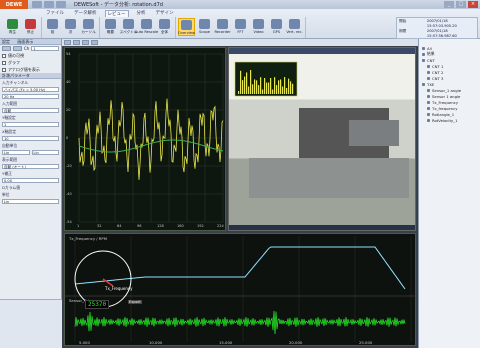 The width and height of the screenshot is (480, 348). What do you see at coordinates (160, 226) in the screenshot?
I see `x-tick-label: 128` at bounding box center [160, 226].